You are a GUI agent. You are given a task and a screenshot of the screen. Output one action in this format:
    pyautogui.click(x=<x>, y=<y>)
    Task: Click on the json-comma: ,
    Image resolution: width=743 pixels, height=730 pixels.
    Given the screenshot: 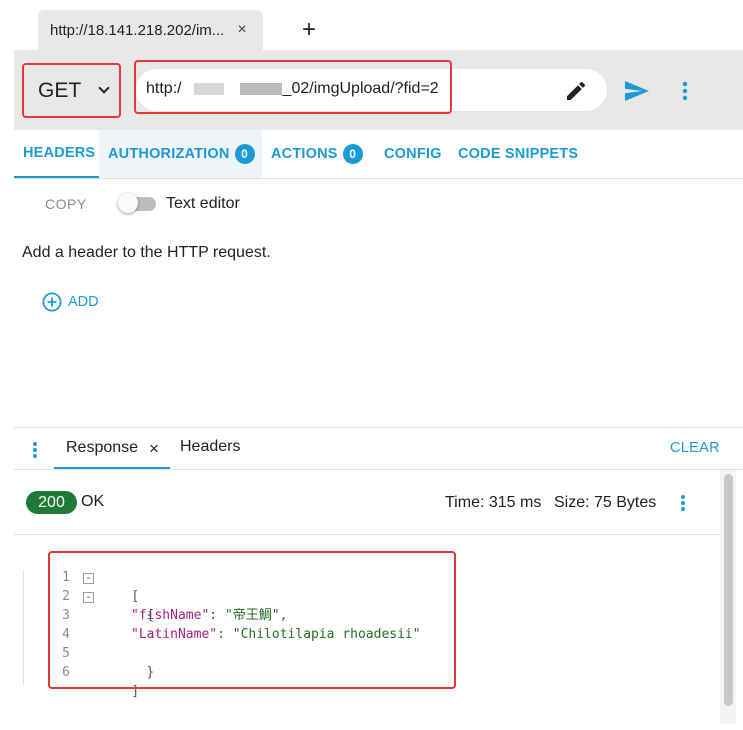 What is the action you would take?
    pyautogui.click(x=283, y=615)
    